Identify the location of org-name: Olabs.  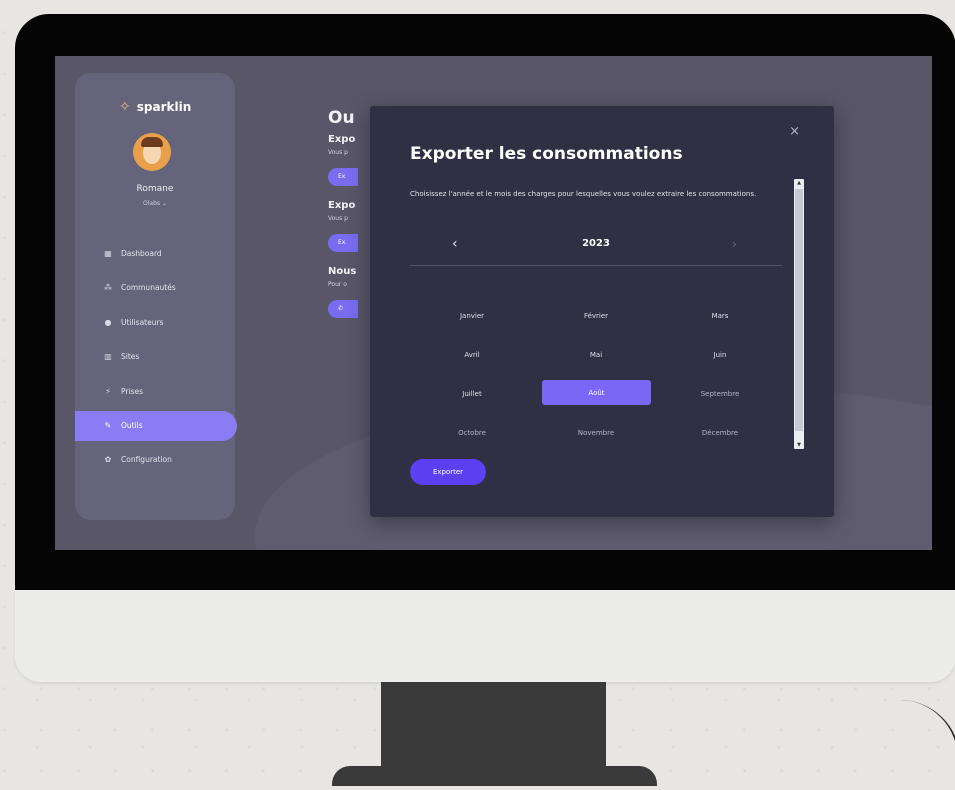
(152, 203).